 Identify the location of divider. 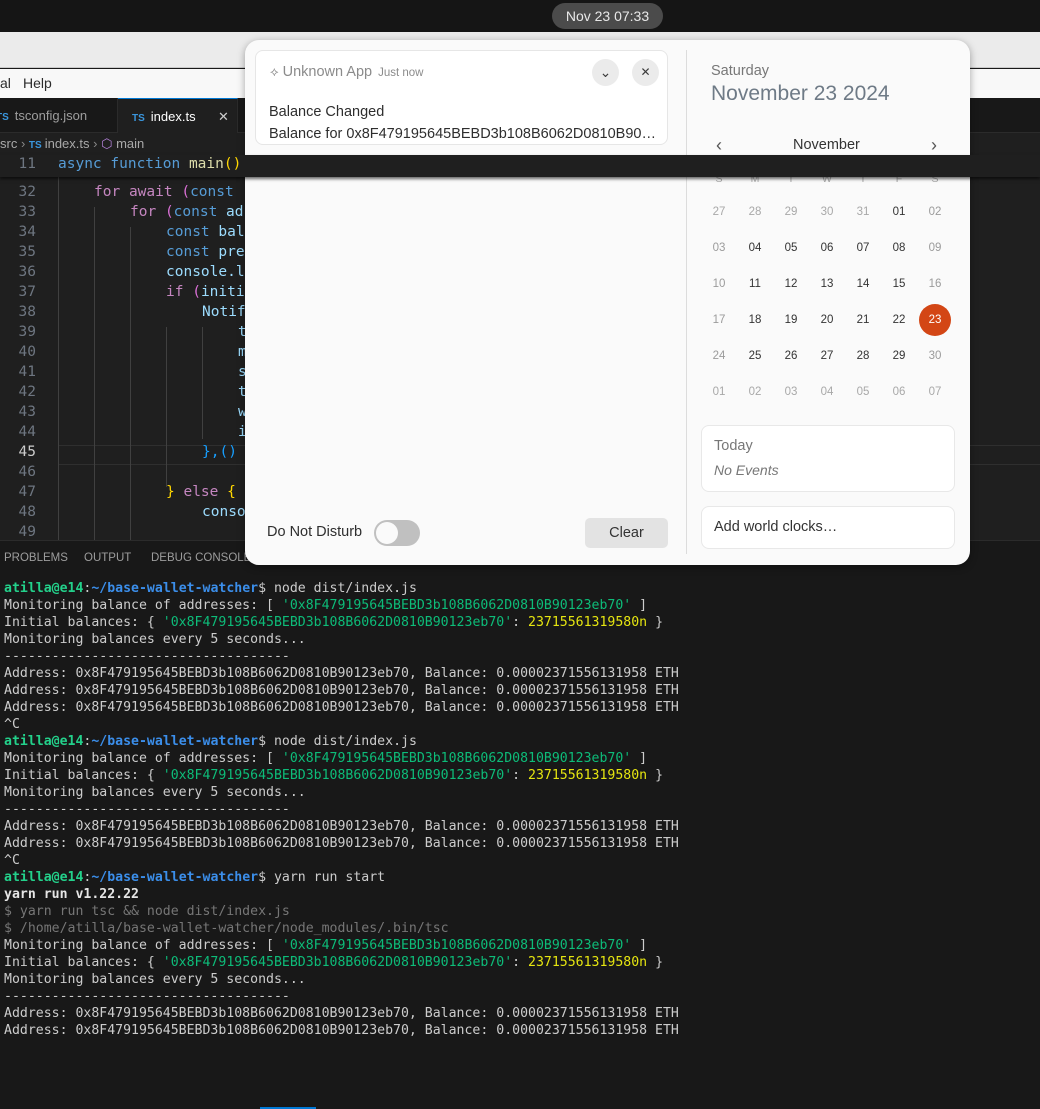
(686, 302).